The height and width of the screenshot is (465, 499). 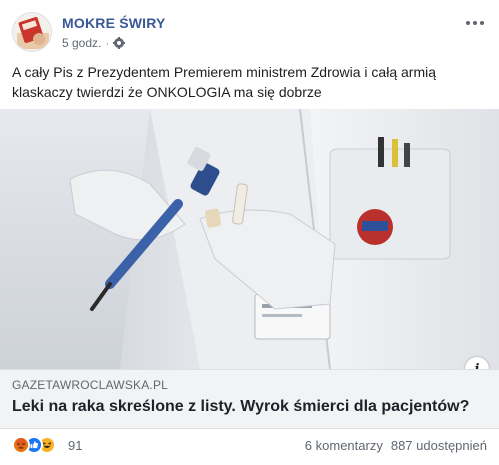 I want to click on comments-count: 6 komentarzy, so click(x=344, y=445).